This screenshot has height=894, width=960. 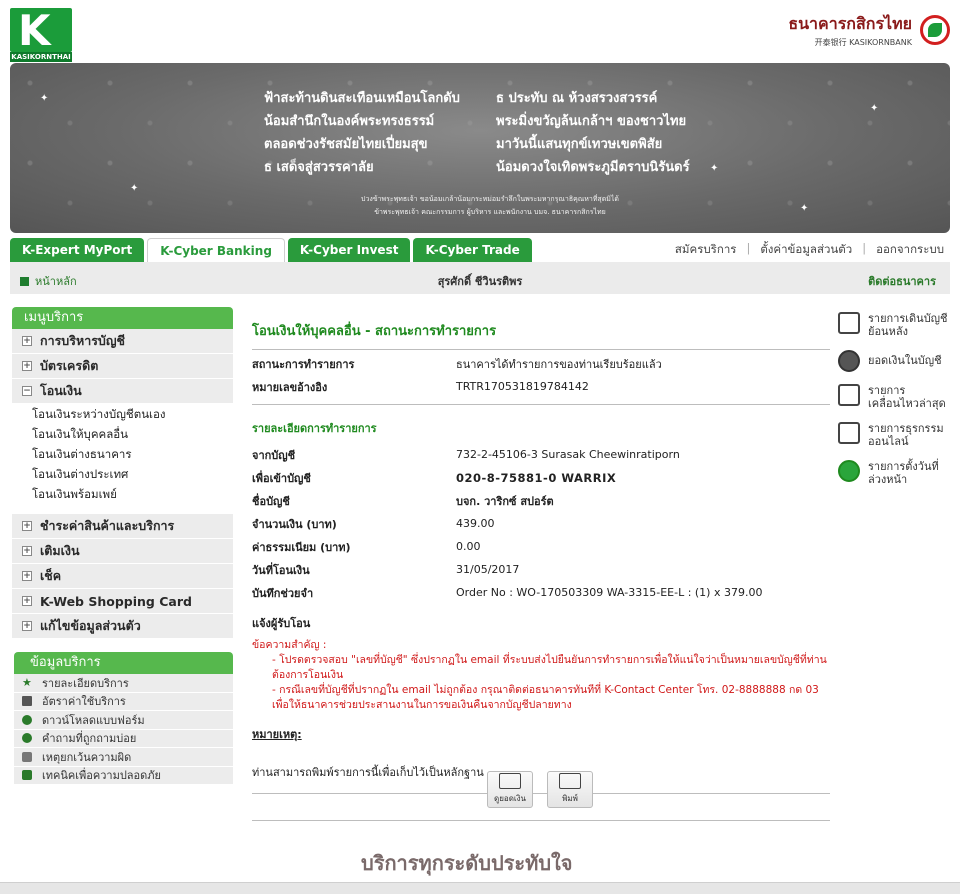 I want to click on quick-link-label: ยอดเงินในบัญชี, so click(x=905, y=360).